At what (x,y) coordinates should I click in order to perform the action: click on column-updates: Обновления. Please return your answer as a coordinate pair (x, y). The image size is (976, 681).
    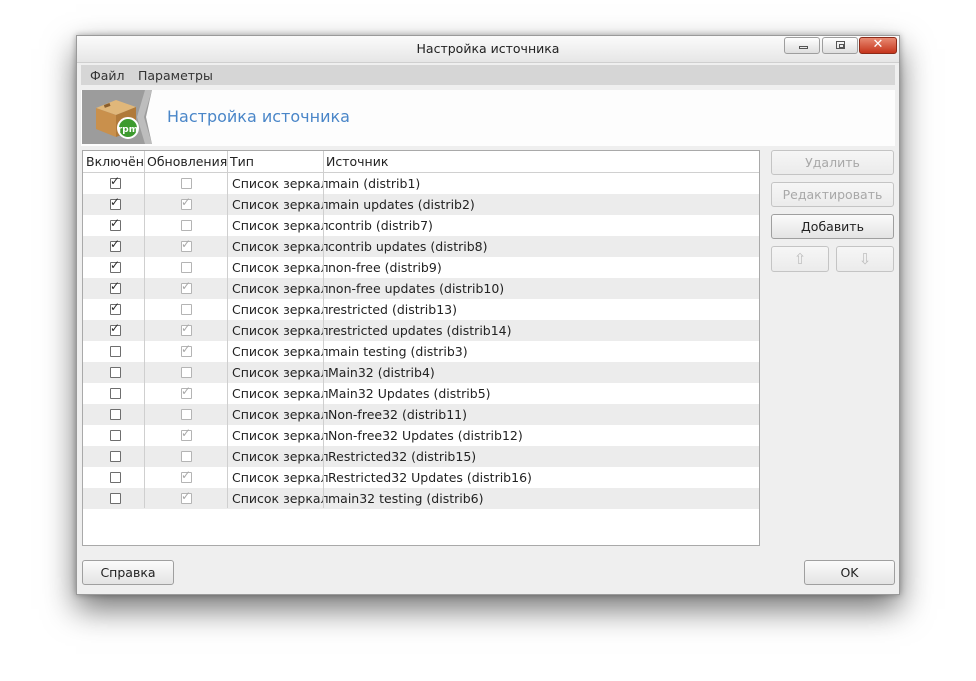
    Looking at the image, I should click on (187, 161).